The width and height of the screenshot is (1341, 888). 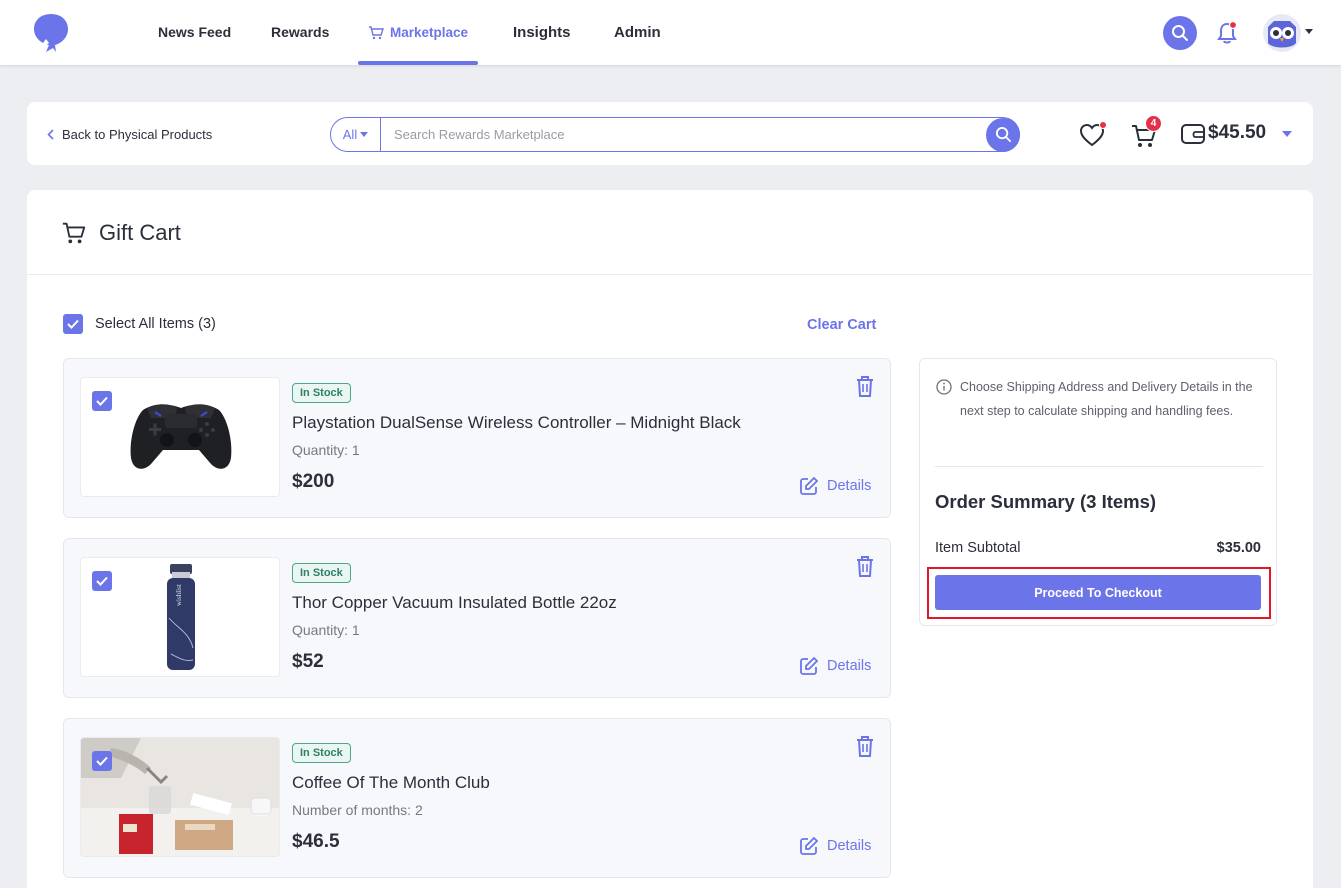 What do you see at coordinates (350, 134) in the screenshot?
I see `search-scope-label: All` at bounding box center [350, 134].